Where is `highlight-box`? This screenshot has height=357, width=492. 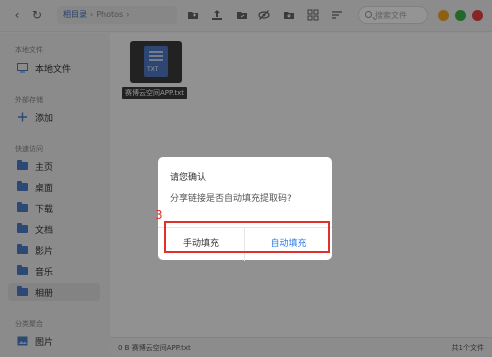 highlight-box is located at coordinates (247, 237).